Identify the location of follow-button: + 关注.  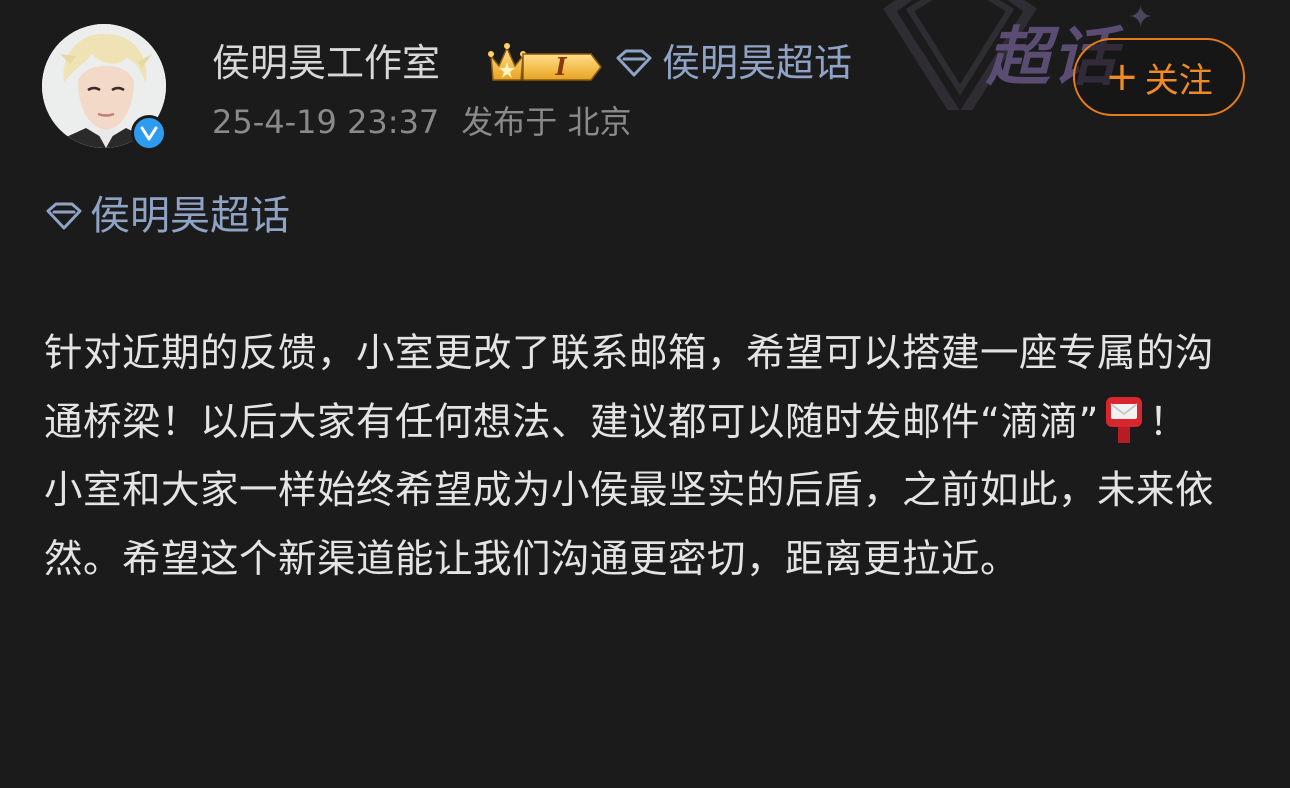
(1159, 77).